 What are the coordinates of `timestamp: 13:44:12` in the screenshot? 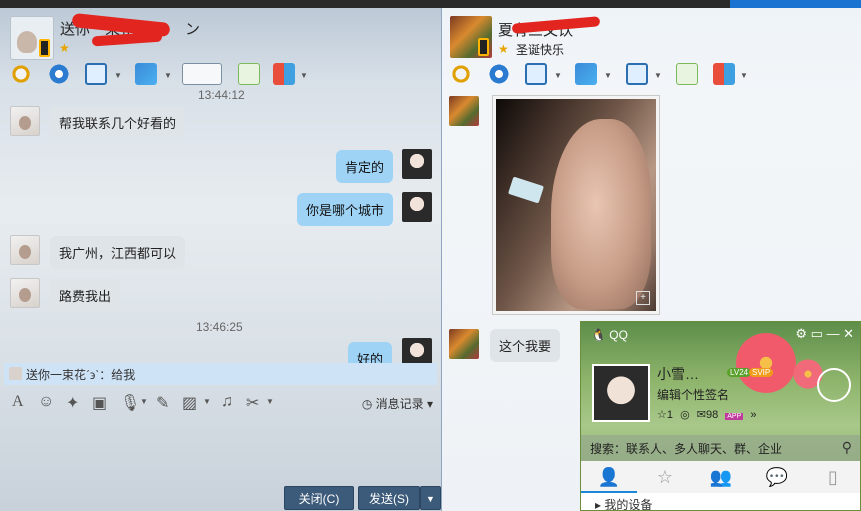 It's located at (221, 95).